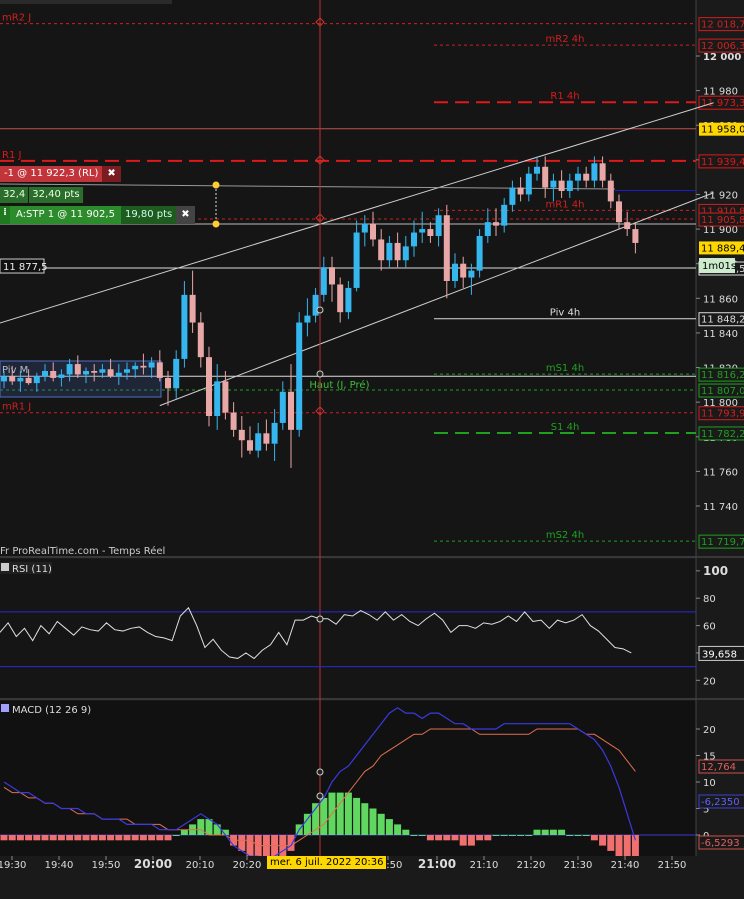  Describe the element at coordinates (565, 427) in the screenshot. I see `level-name: S1 4h` at that location.